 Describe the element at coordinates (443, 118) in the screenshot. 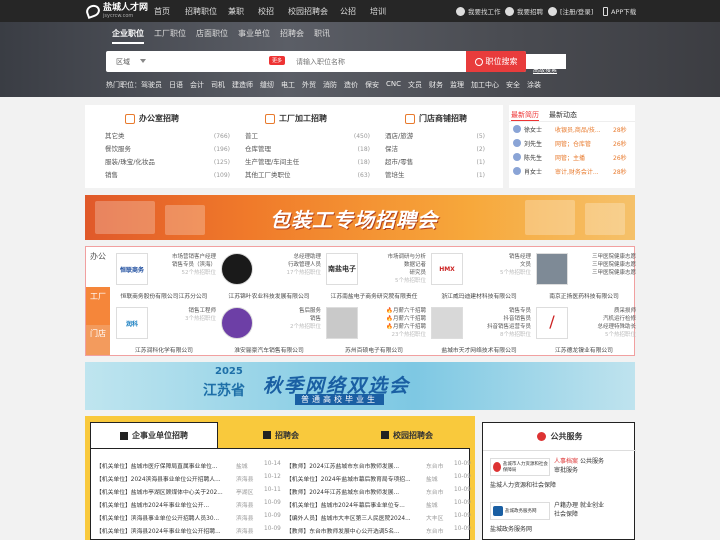

I see `column-title: 门店商铺招聘` at that location.